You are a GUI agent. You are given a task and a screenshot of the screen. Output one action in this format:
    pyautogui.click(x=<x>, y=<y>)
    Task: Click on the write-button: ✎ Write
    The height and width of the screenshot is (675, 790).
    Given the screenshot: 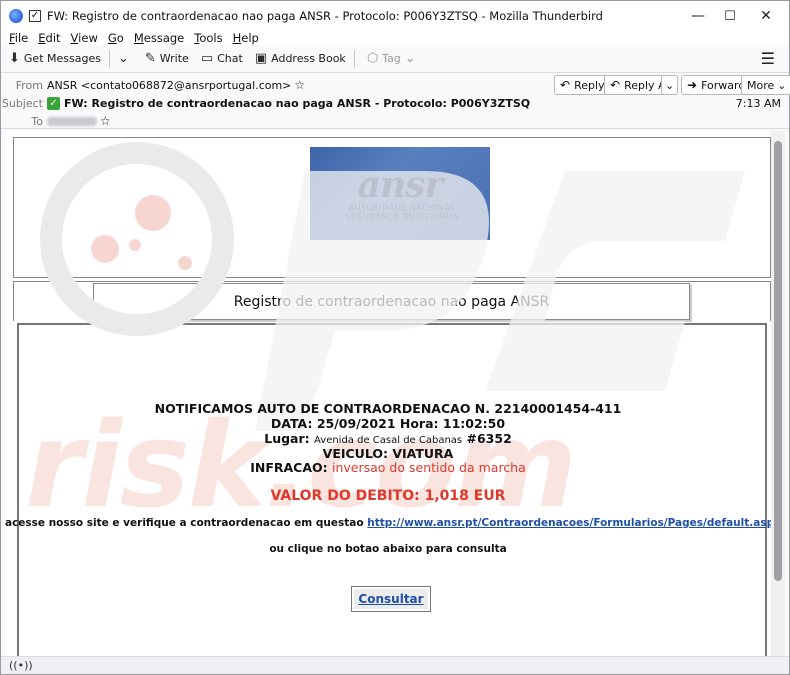 What is the action you would take?
    pyautogui.click(x=167, y=59)
    